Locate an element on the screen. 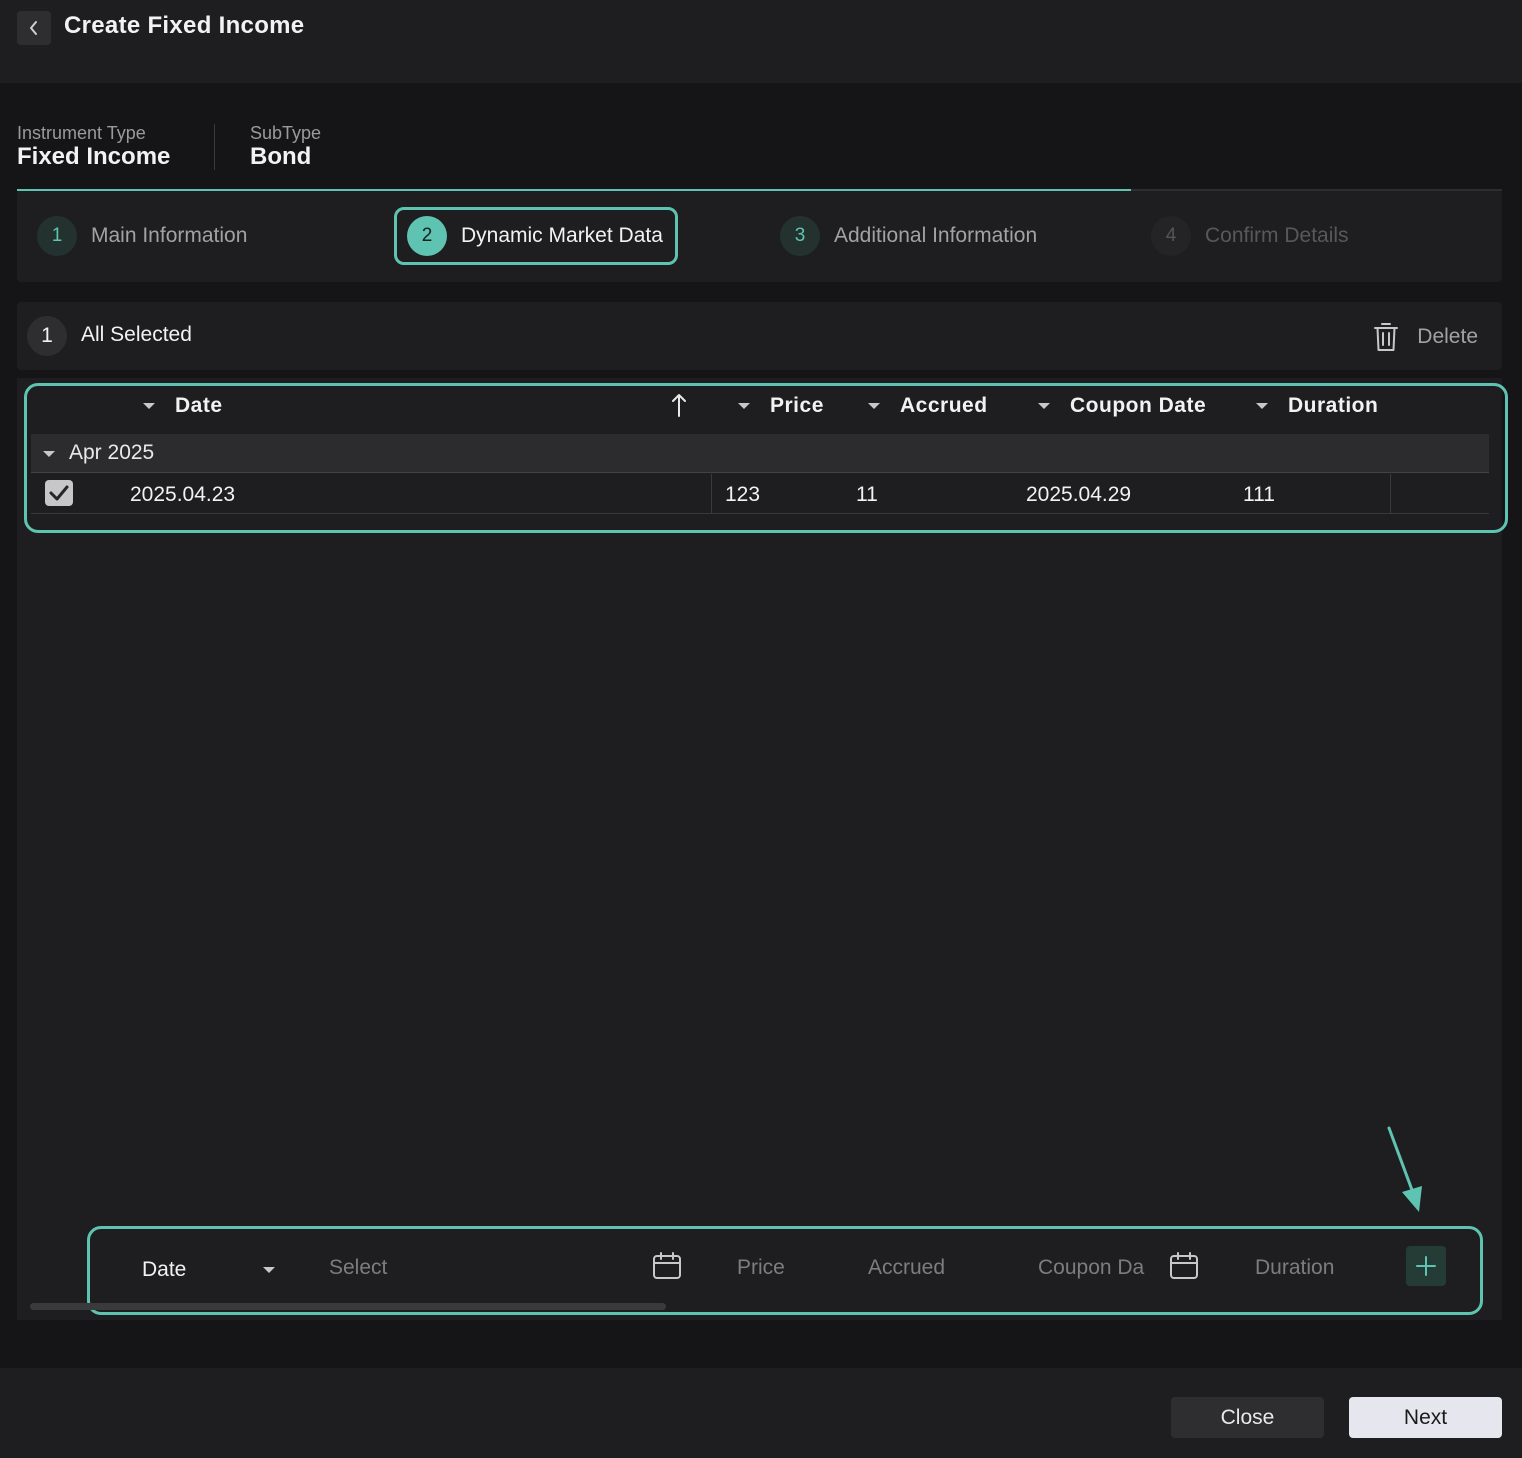 The width and height of the screenshot is (1522, 1458). subtype-label: SubType is located at coordinates (286, 133).